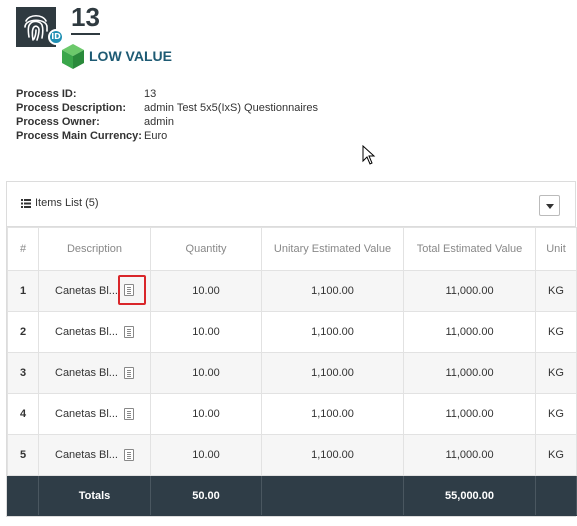 The image size is (577, 526). What do you see at coordinates (23, 332) in the screenshot?
I see `row-number: 2` at bounding box center [23, 332].